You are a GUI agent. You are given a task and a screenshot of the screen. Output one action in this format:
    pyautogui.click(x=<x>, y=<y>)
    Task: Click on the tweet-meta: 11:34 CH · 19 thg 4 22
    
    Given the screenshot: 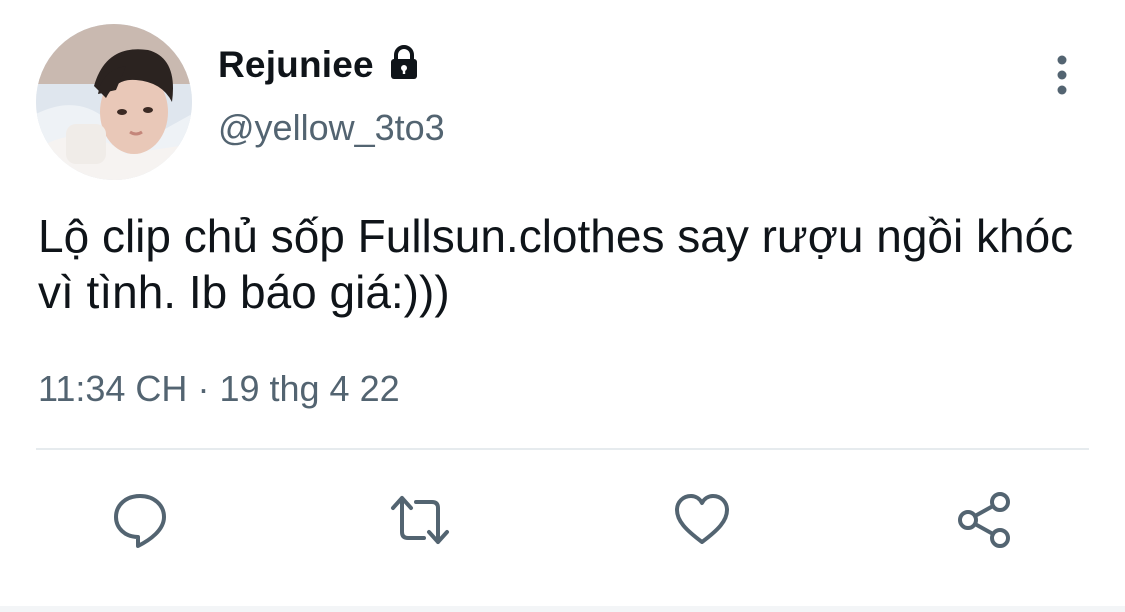 What is the action you would take?
    pyautogui.click(x=219, y=389)
    